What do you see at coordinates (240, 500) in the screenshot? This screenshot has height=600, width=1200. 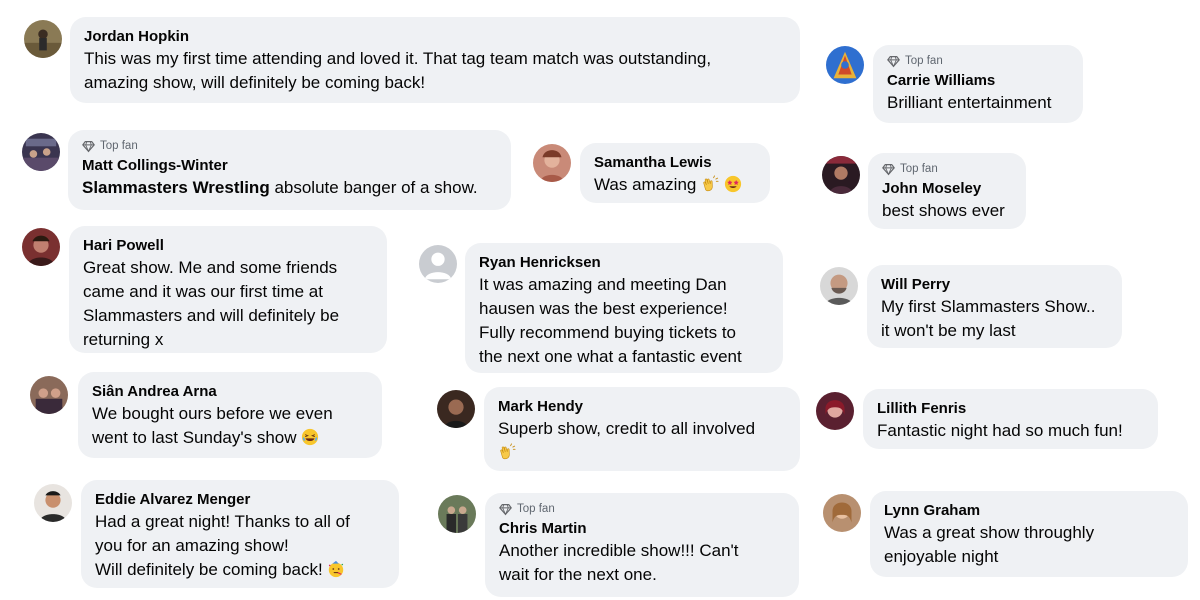 I see `commenter-name: Eddie Alvarez Menger` at bounding box center [240, 500].